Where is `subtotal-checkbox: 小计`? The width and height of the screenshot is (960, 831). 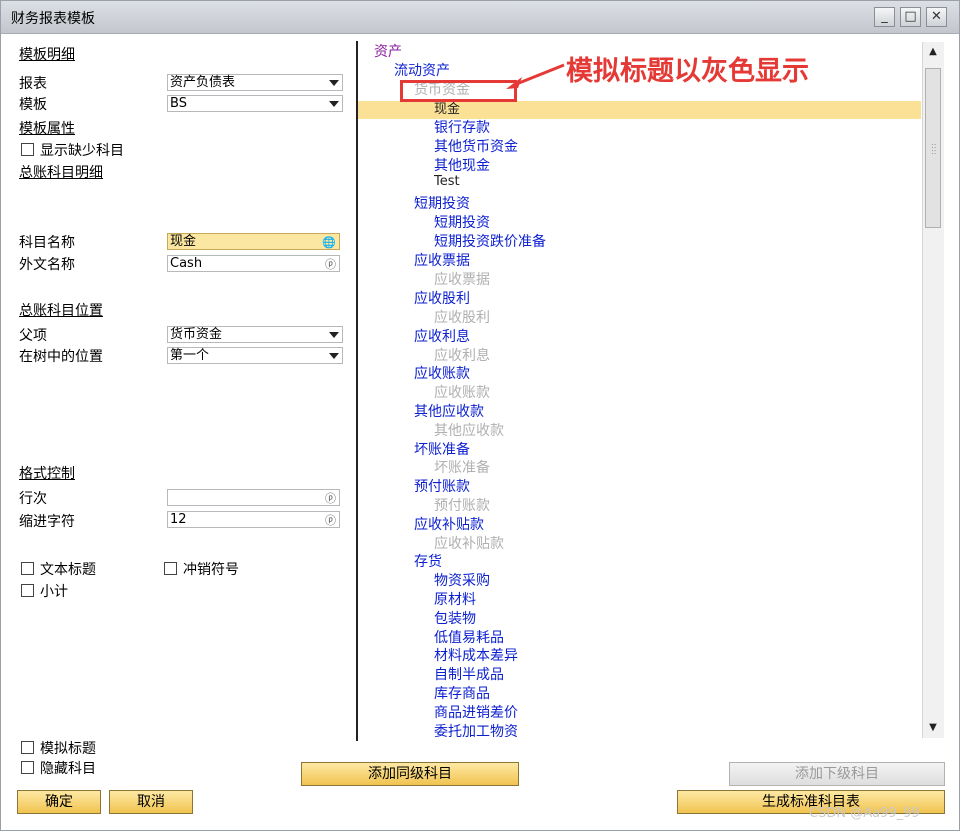
subtotal-checkbox: 小计 is located at coordinates (44, 591).